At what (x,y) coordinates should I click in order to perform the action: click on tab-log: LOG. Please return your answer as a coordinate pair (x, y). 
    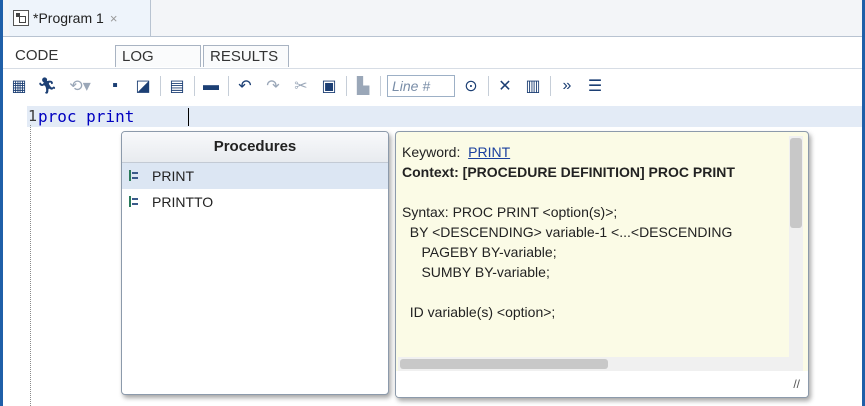
    Looking at the image, I should click on (158, 56).